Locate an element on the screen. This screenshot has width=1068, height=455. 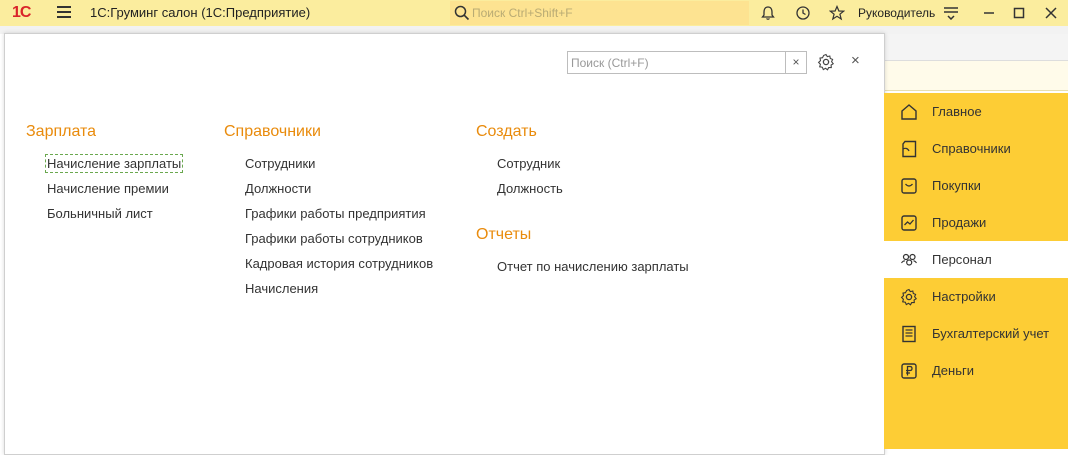
nav-item-main: Главное is located at coordinates (976, 111).